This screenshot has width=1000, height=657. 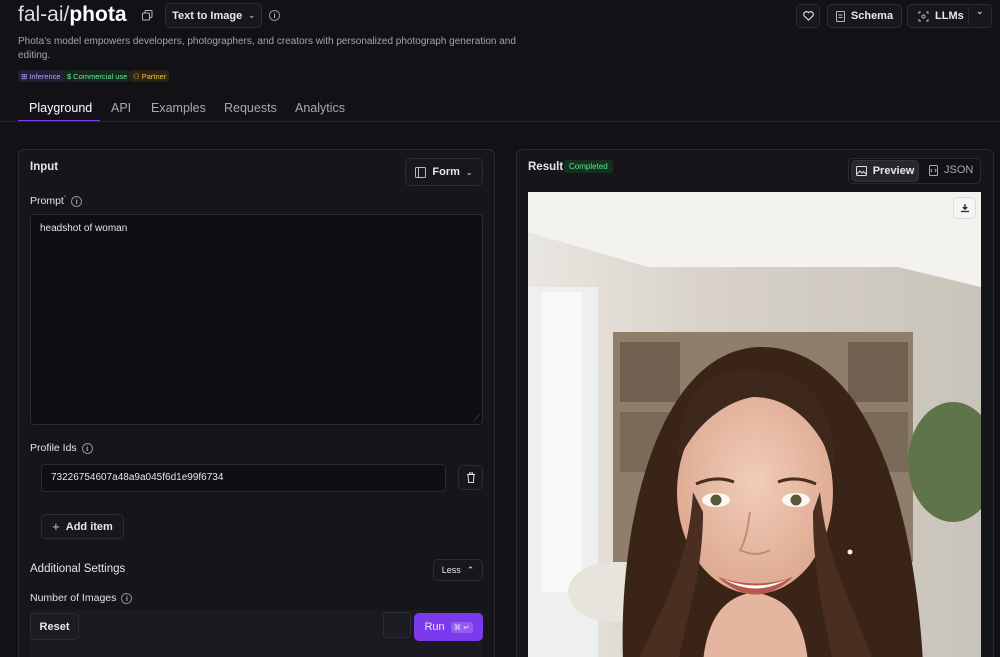 I want to click on preview-label: Preview, so click(x=893, y=171).